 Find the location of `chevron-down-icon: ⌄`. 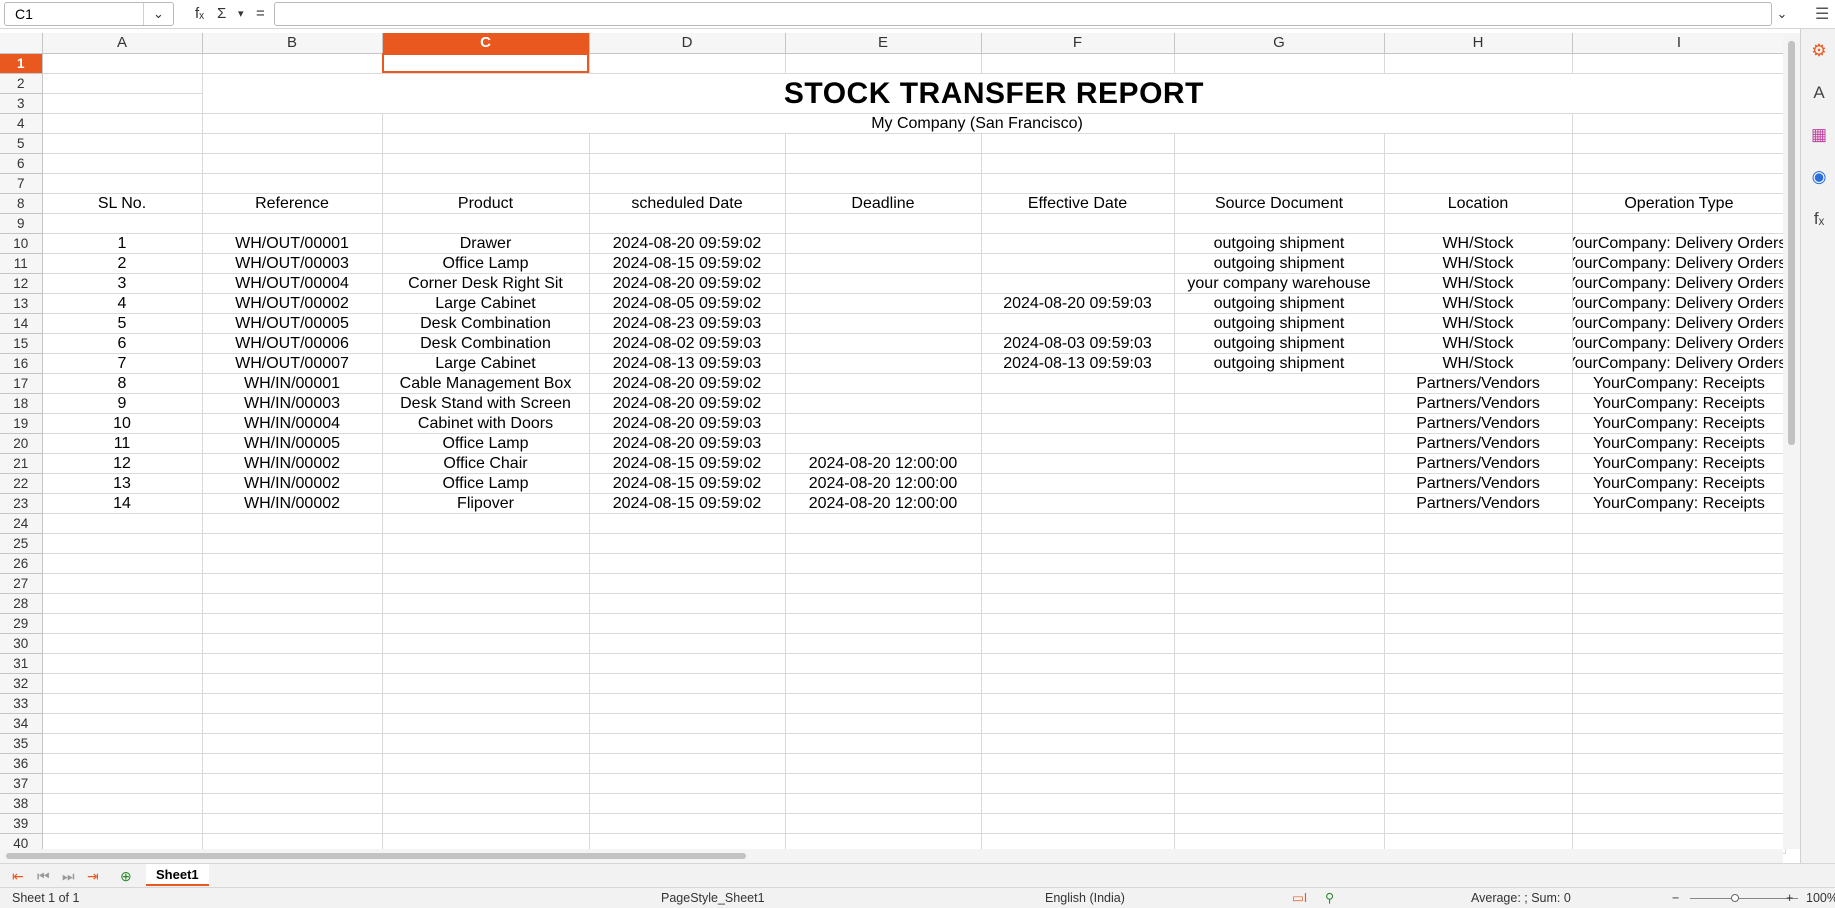

chevron-down-icon: ⌄ is located at coordinates (158, 14).